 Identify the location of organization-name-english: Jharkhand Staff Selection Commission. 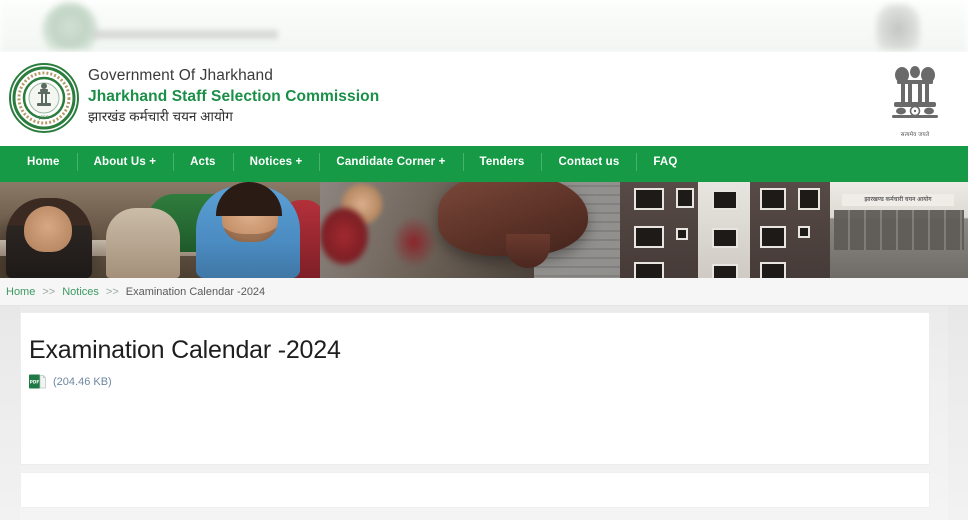
(234, 96).